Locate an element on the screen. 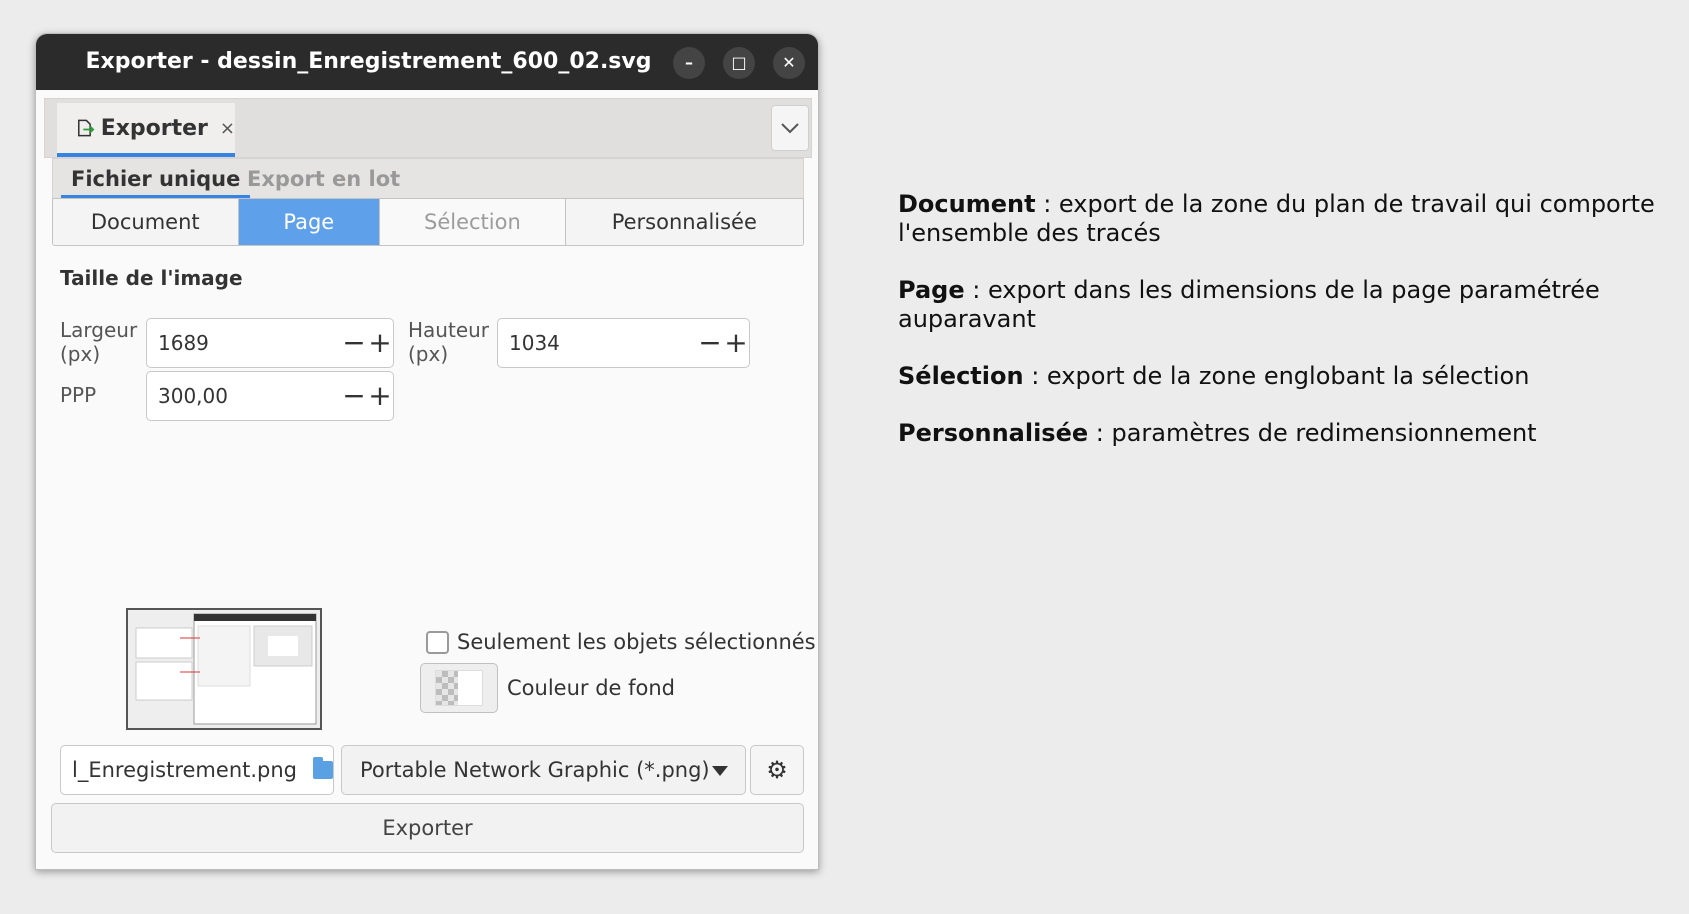 This screenshot has width=1689, height=914. export-preview-thumbnail is located at coordinates (224, 669).